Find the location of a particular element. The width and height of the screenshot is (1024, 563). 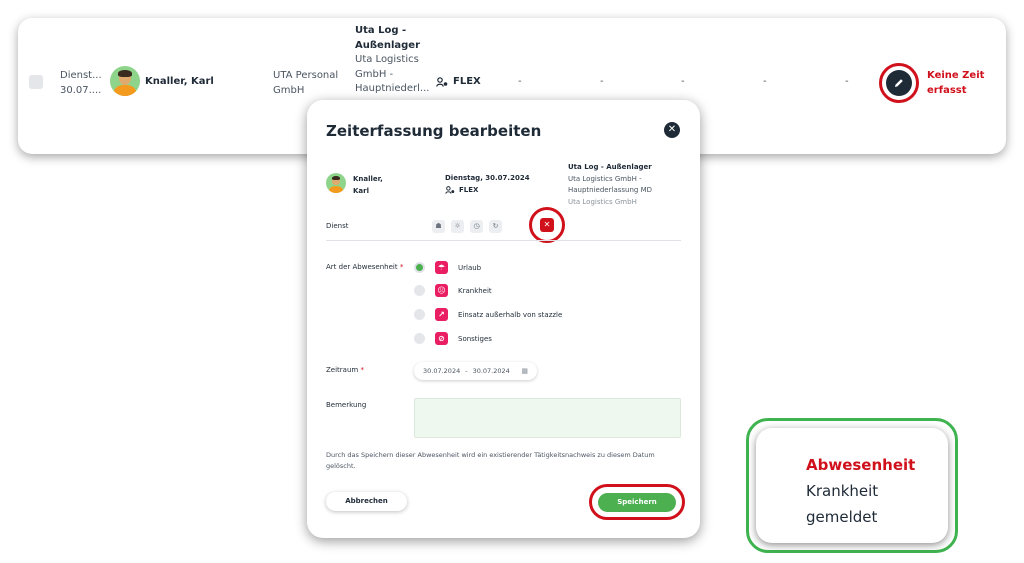

edit-highlight-ring is located at coordinates (899, 83).